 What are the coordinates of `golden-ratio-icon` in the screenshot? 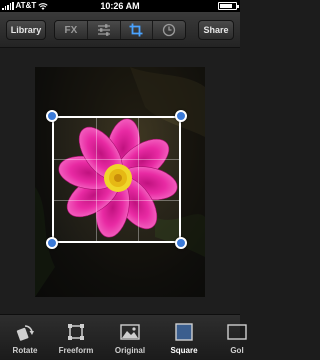 It's located at (237, 332).